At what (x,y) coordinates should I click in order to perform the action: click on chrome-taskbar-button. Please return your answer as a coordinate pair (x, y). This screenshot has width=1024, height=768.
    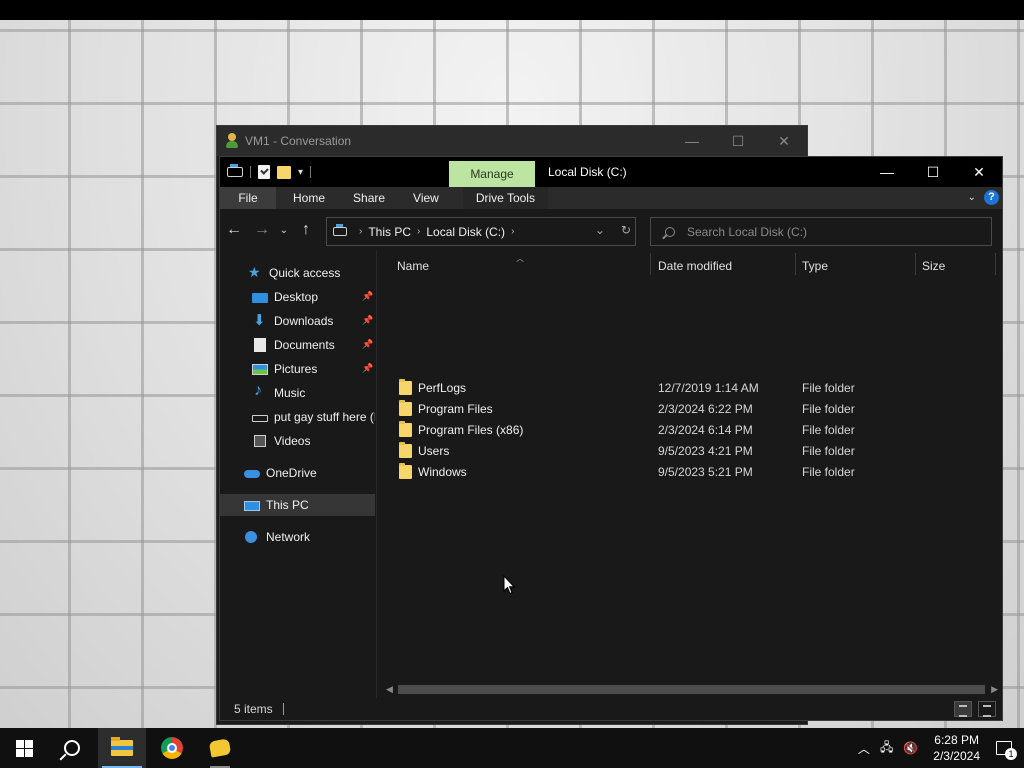
    Looking at the image, I should click on (172, 748).